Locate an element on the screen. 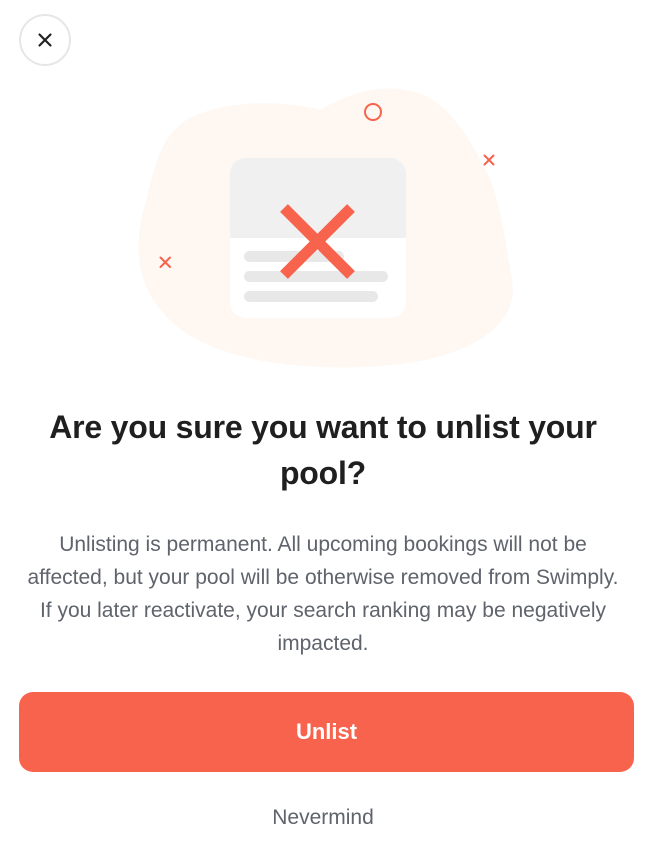 This screenshot has width=646, height=858. nevermind-button: Nevermind is located at coordinates (323, 818).